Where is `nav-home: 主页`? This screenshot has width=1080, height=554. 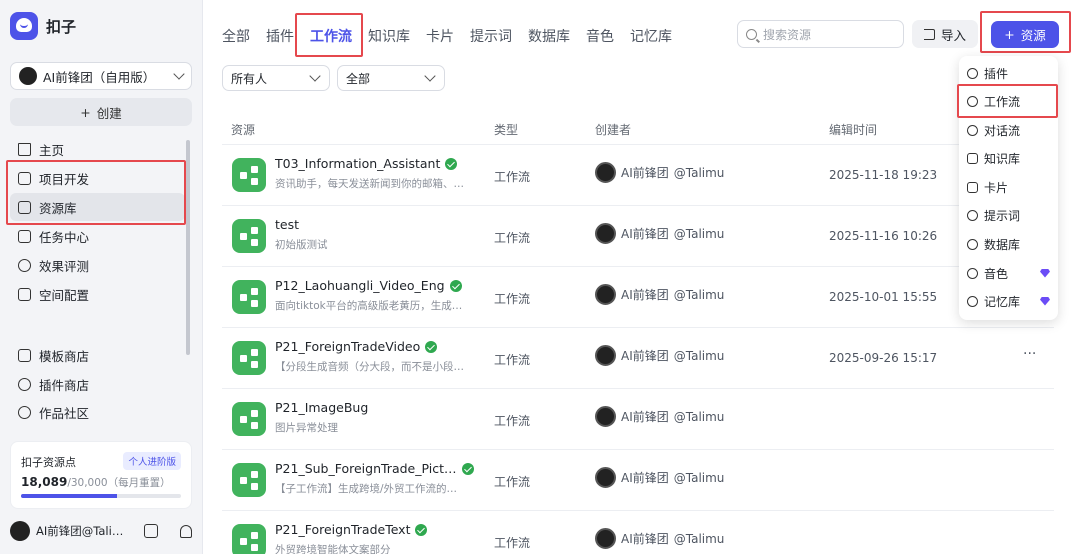 nav-home: 主页 is located at coordinates (97, 149).